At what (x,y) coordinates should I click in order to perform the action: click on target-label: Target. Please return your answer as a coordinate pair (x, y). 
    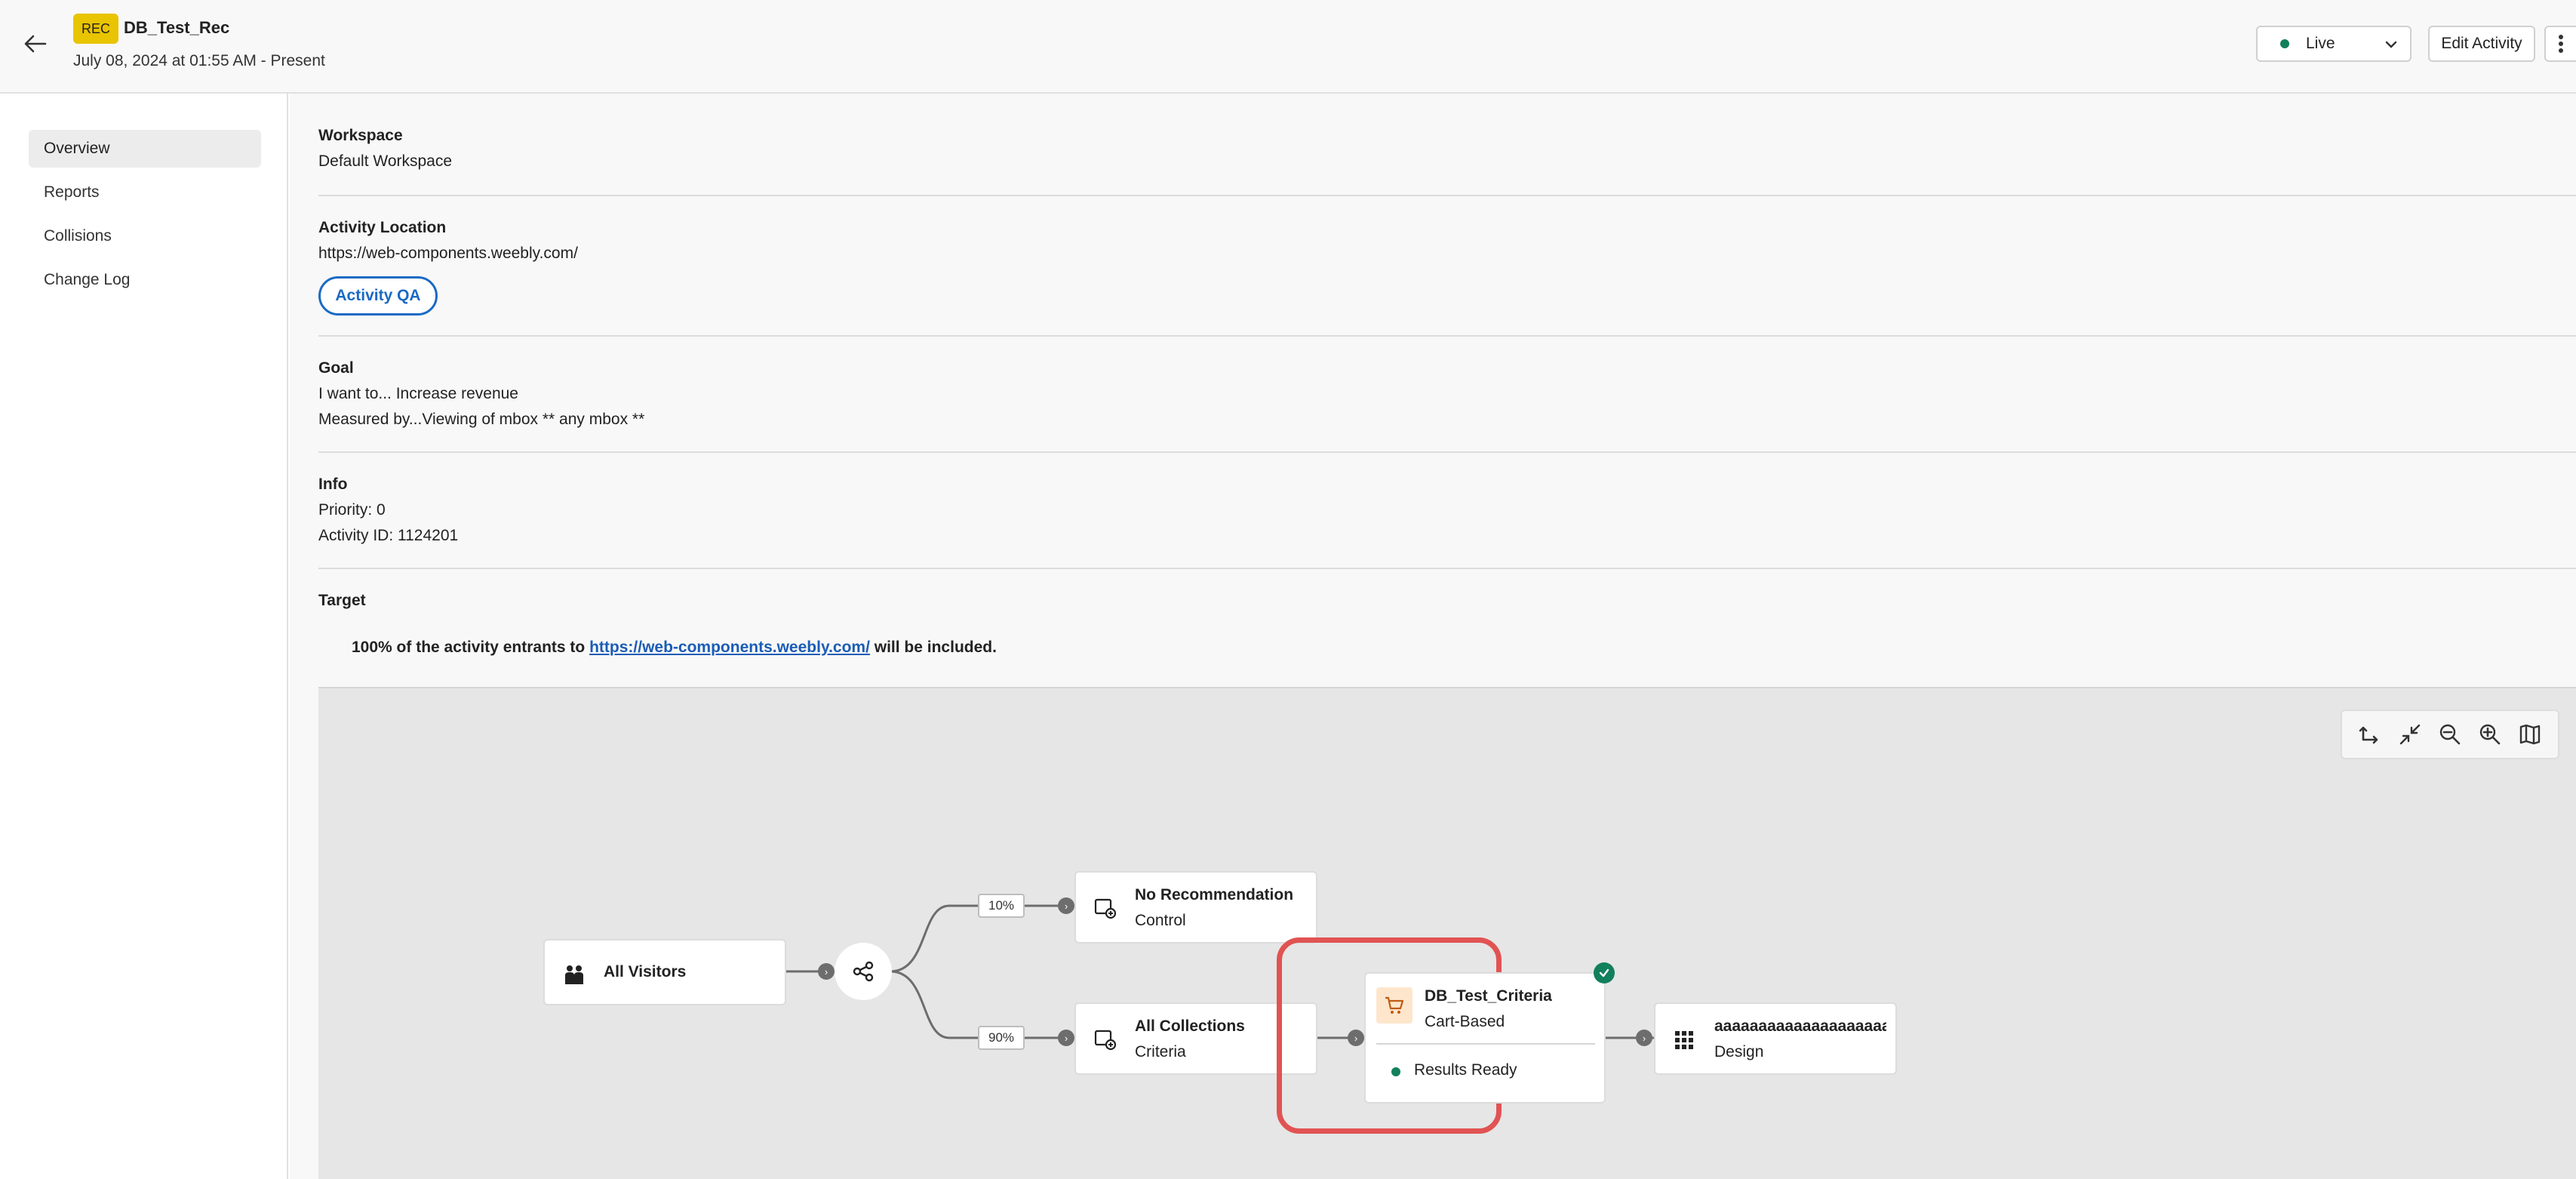
    Looking at the image, I should click on (342, 600).